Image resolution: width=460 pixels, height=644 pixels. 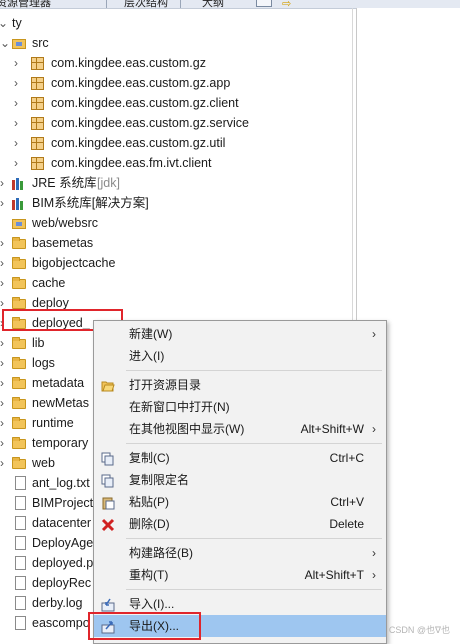 I want to click on folder-label: temporary, so click(x=60, y=443).